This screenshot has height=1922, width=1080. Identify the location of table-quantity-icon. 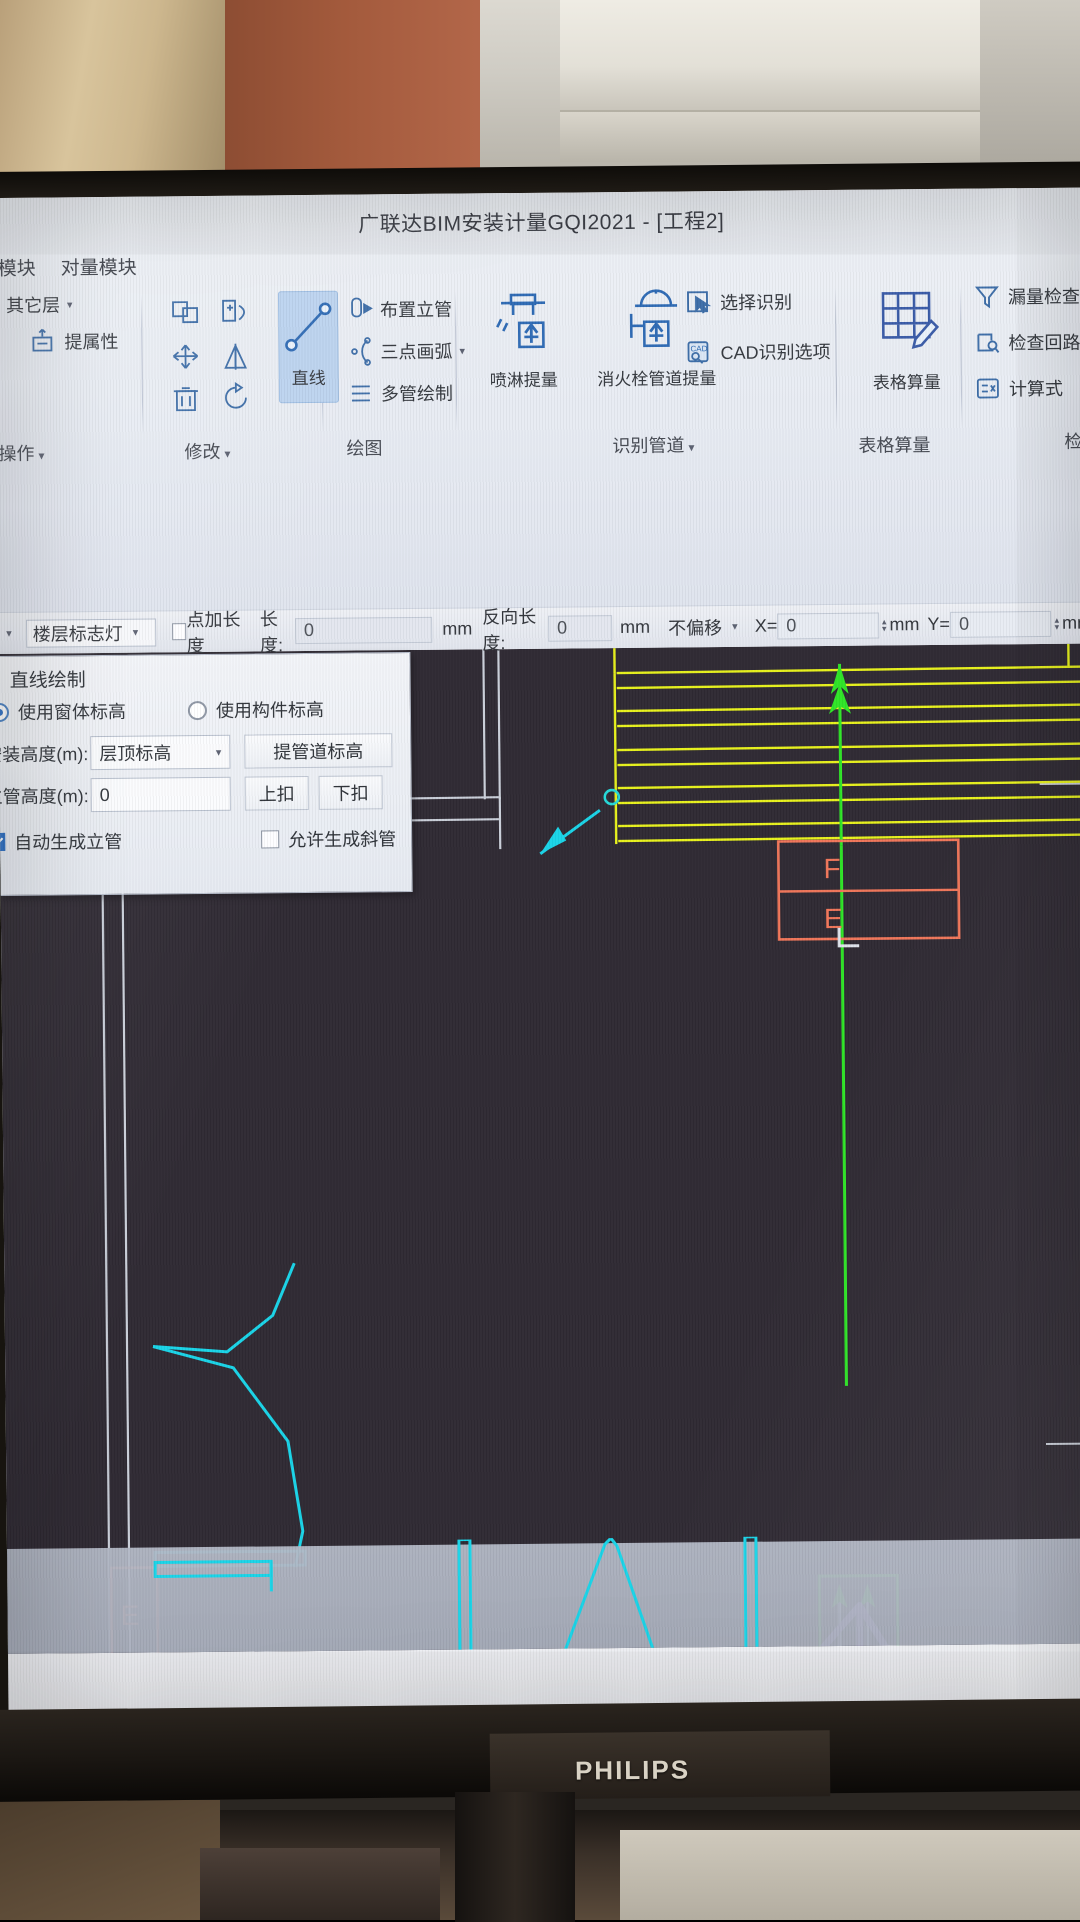
(906, 325).